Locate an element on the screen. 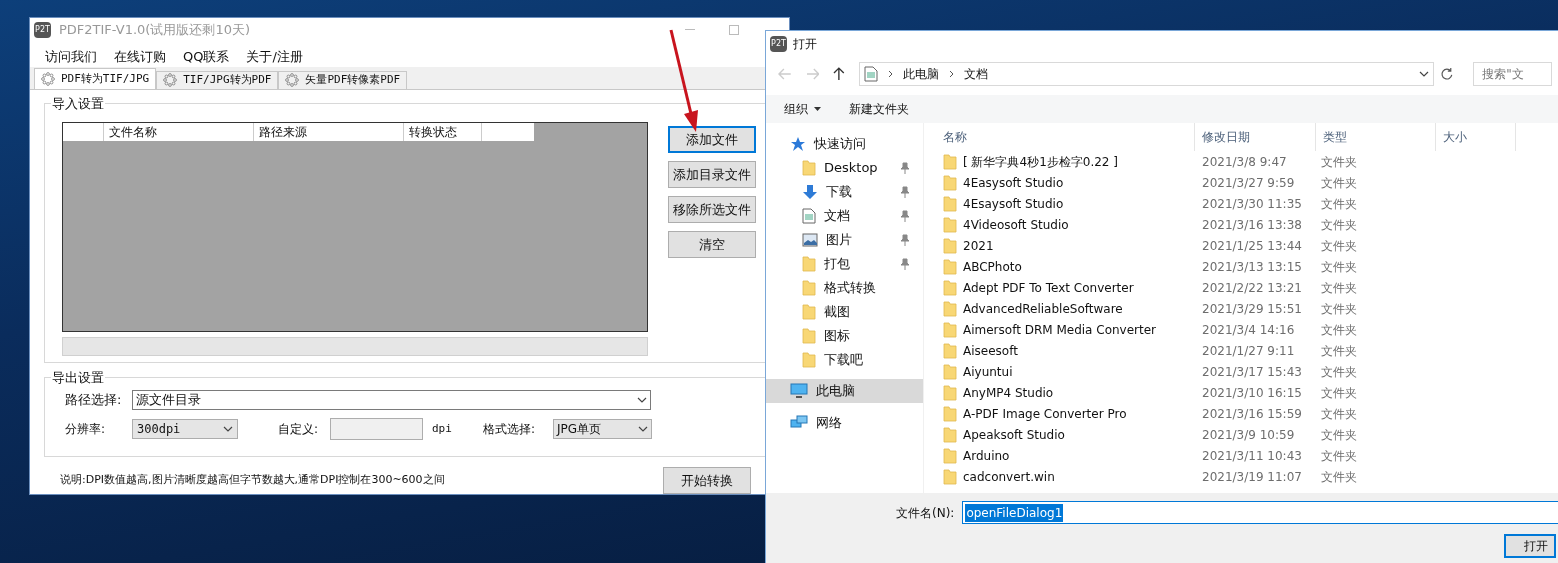  dialog-title: 打开 is located at coordinates (805, 44).